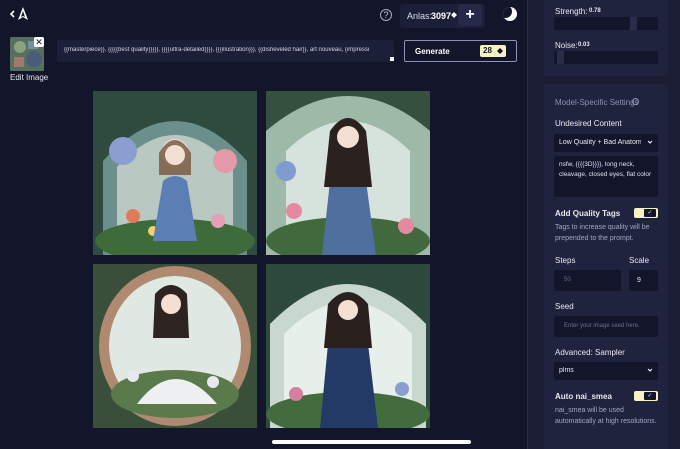 This screenshot has width=680, height=449. Describe the element at coordinates (392, 59) in the screenshot. I see `prompt-resize-handle` at that location.